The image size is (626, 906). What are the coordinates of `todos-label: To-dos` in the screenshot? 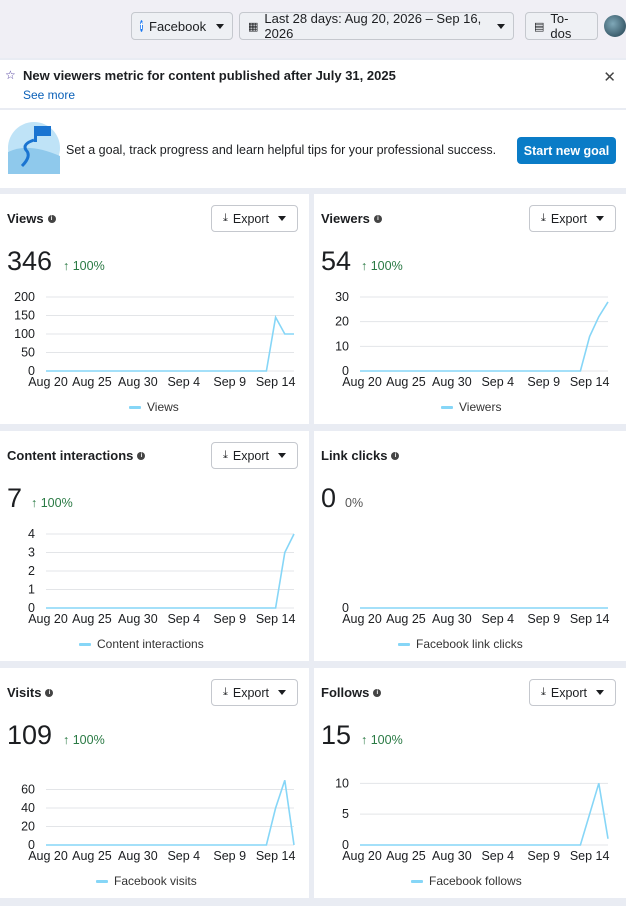 It's located at (561, 26).